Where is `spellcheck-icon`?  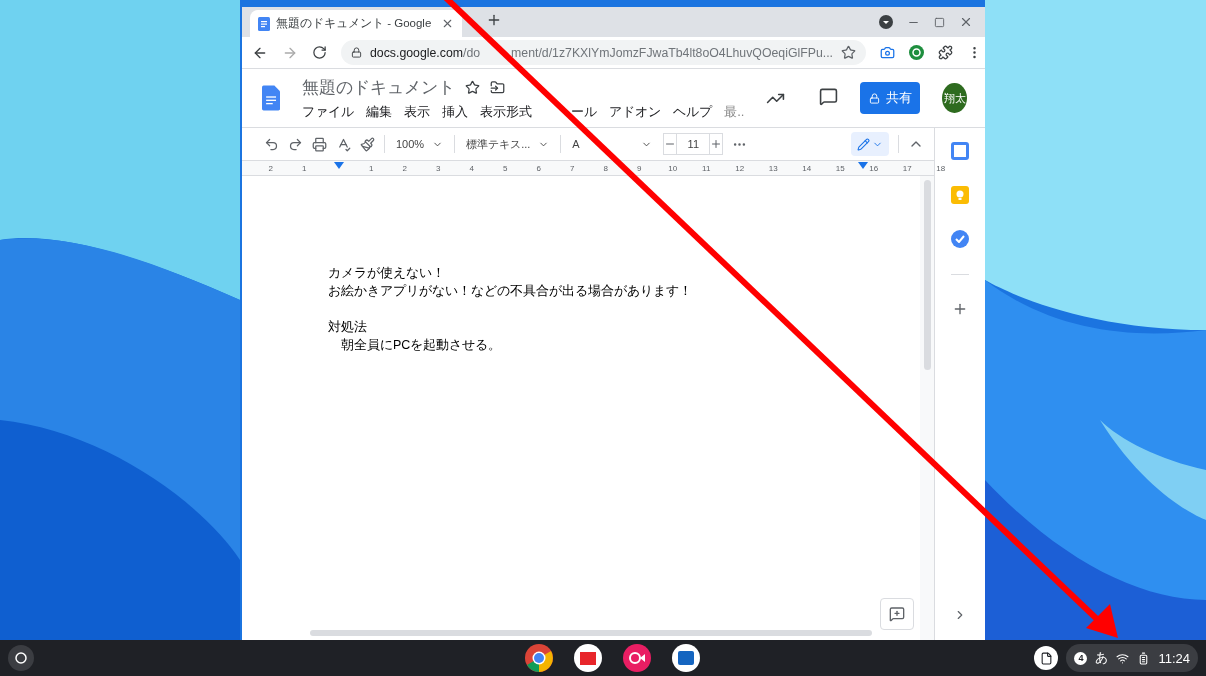
spellcheck-icon is located at coordinates (343, 144).